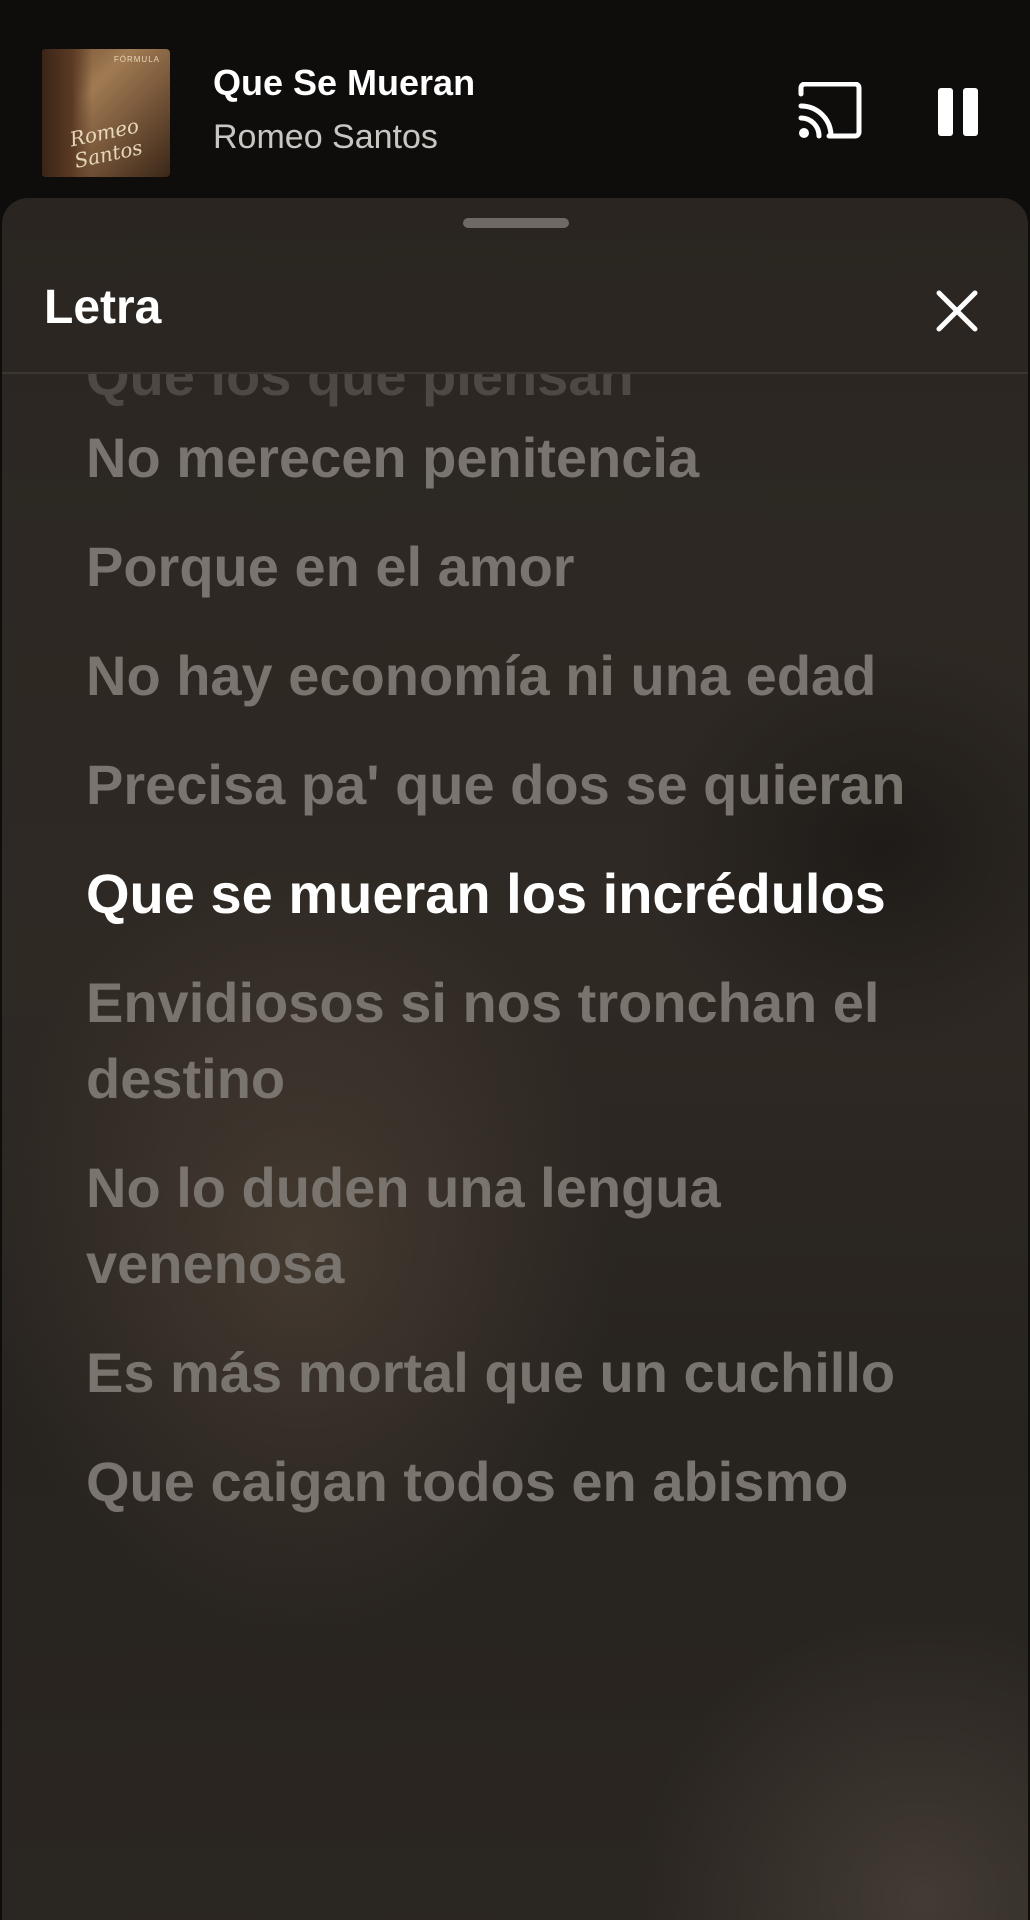  Describe the element at coordinates (501, 1373) in the screenshot. I see `lyric-line: Es más mortal que un cuchillo` at that location.